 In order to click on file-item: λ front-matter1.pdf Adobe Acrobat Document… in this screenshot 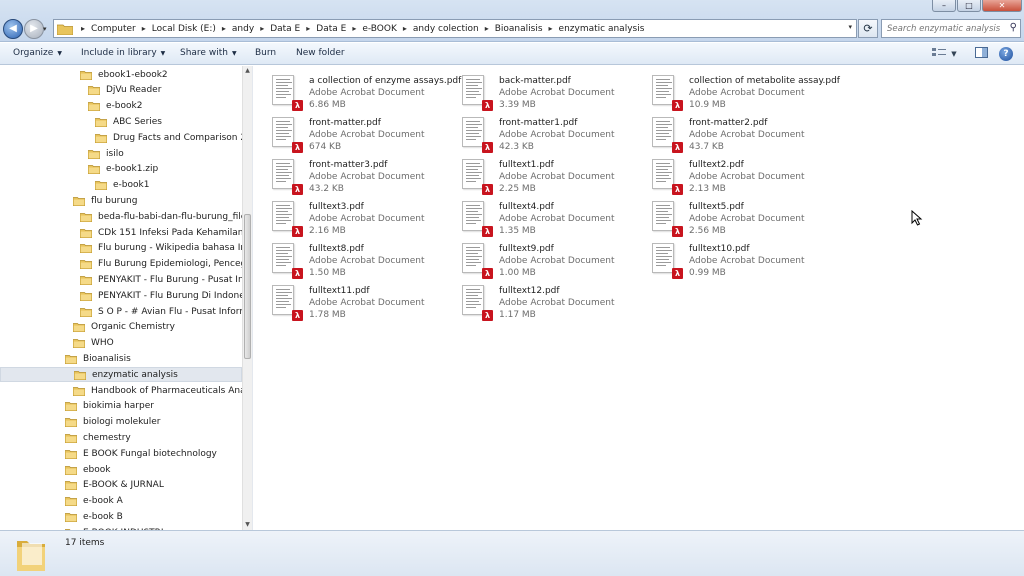, I will do `click(539, 133)`.